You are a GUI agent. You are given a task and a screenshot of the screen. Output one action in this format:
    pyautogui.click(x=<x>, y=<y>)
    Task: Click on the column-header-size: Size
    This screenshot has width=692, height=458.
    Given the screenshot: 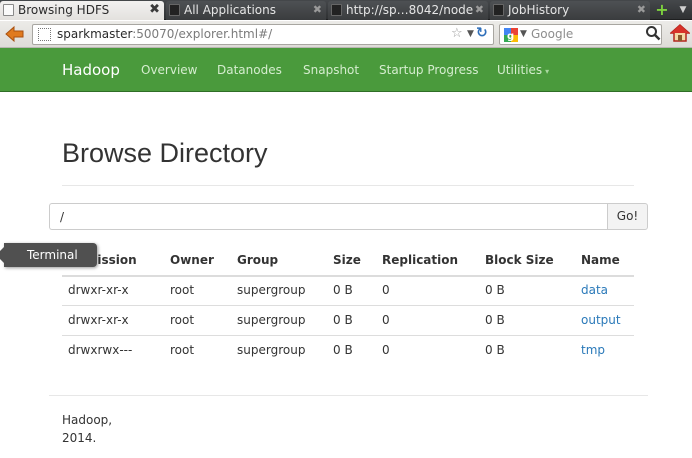 What is the action you would take?
    pyautogui.click(x=347, y=260)
    